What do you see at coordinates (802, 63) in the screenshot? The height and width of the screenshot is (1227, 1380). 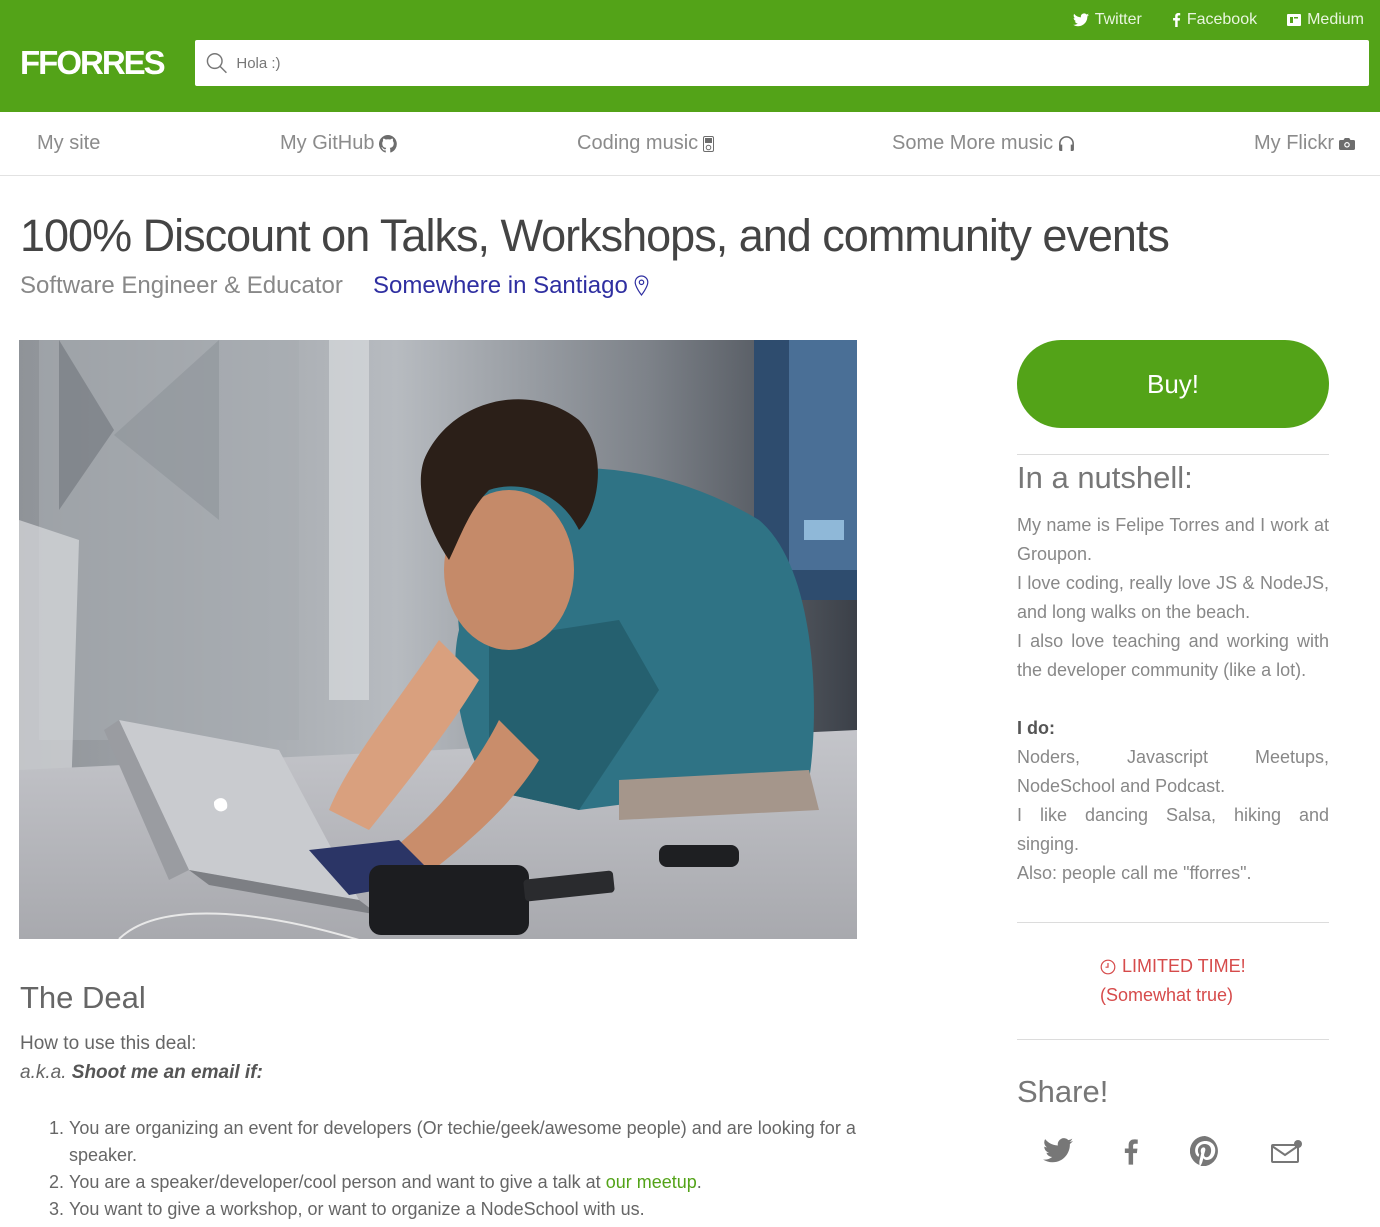 I see `search-input` at bounding box center [802, 63].